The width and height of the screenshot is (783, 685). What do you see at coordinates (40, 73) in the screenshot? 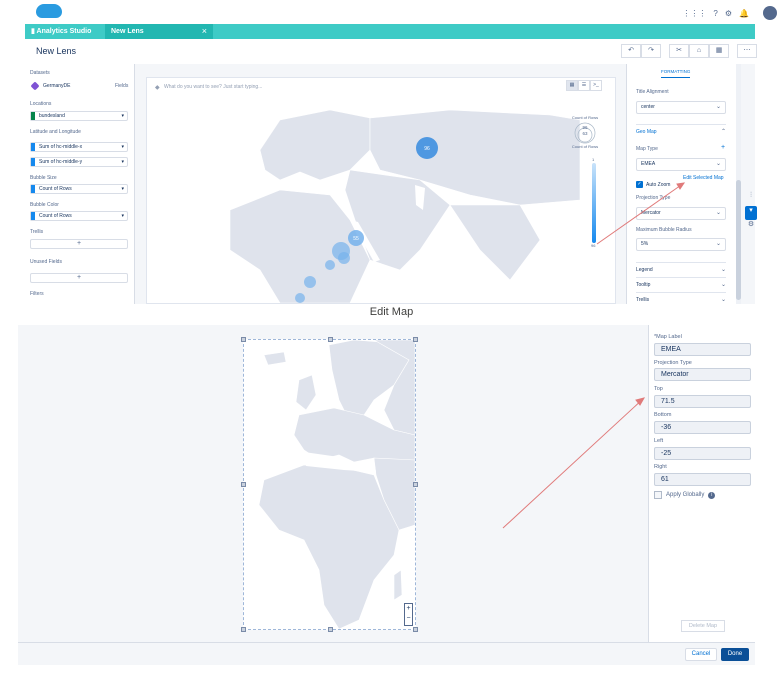
I see `datasets-label: Datasets` at bounding box center [40, 73].